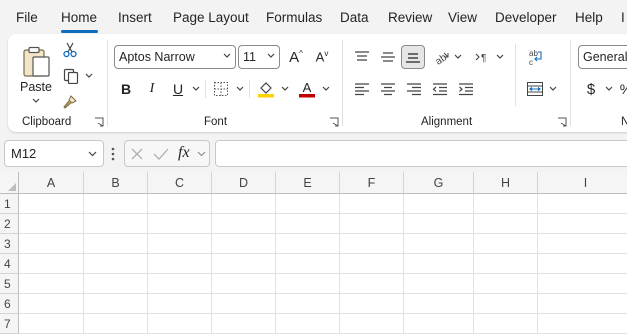 Image resolution: width=627 pixels, height=334 pixels. What do you see at coordinates (308, 284) in the screenshot?
I see `cell-e5` at bounding box center [308, 284].